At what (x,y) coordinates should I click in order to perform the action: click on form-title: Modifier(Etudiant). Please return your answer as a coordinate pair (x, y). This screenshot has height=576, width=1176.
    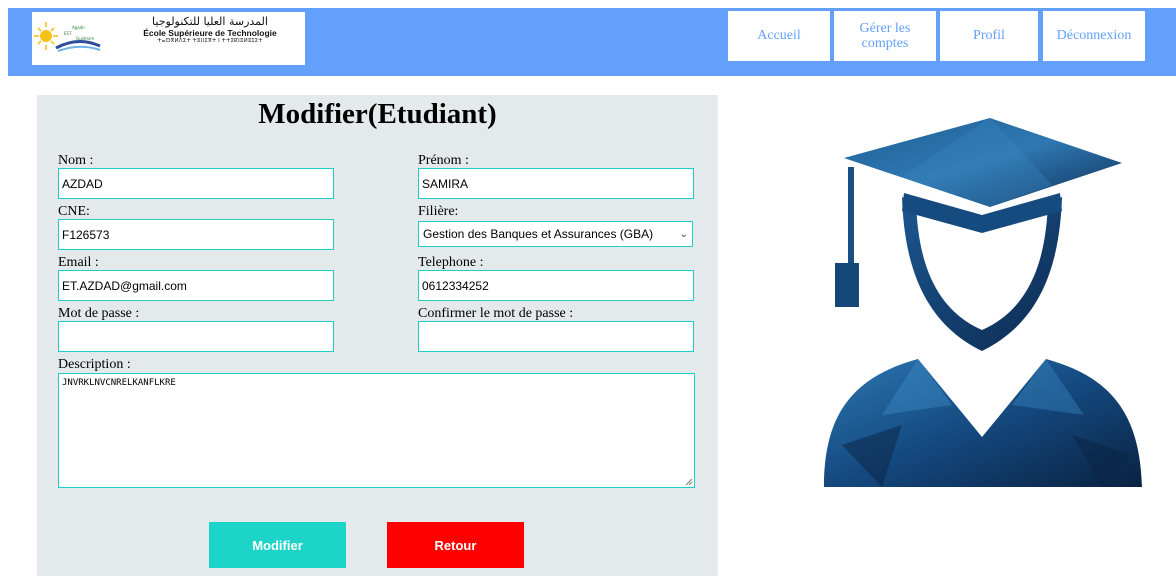
    Looking at the image, I should click on (377, 114).